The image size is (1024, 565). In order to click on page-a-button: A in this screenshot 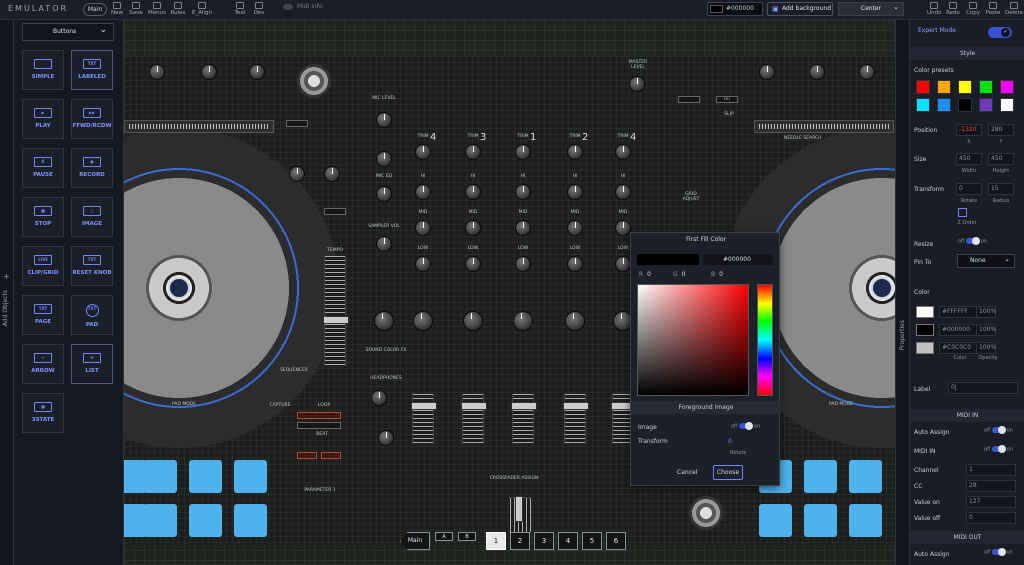, I will do `click(444, 536)`.